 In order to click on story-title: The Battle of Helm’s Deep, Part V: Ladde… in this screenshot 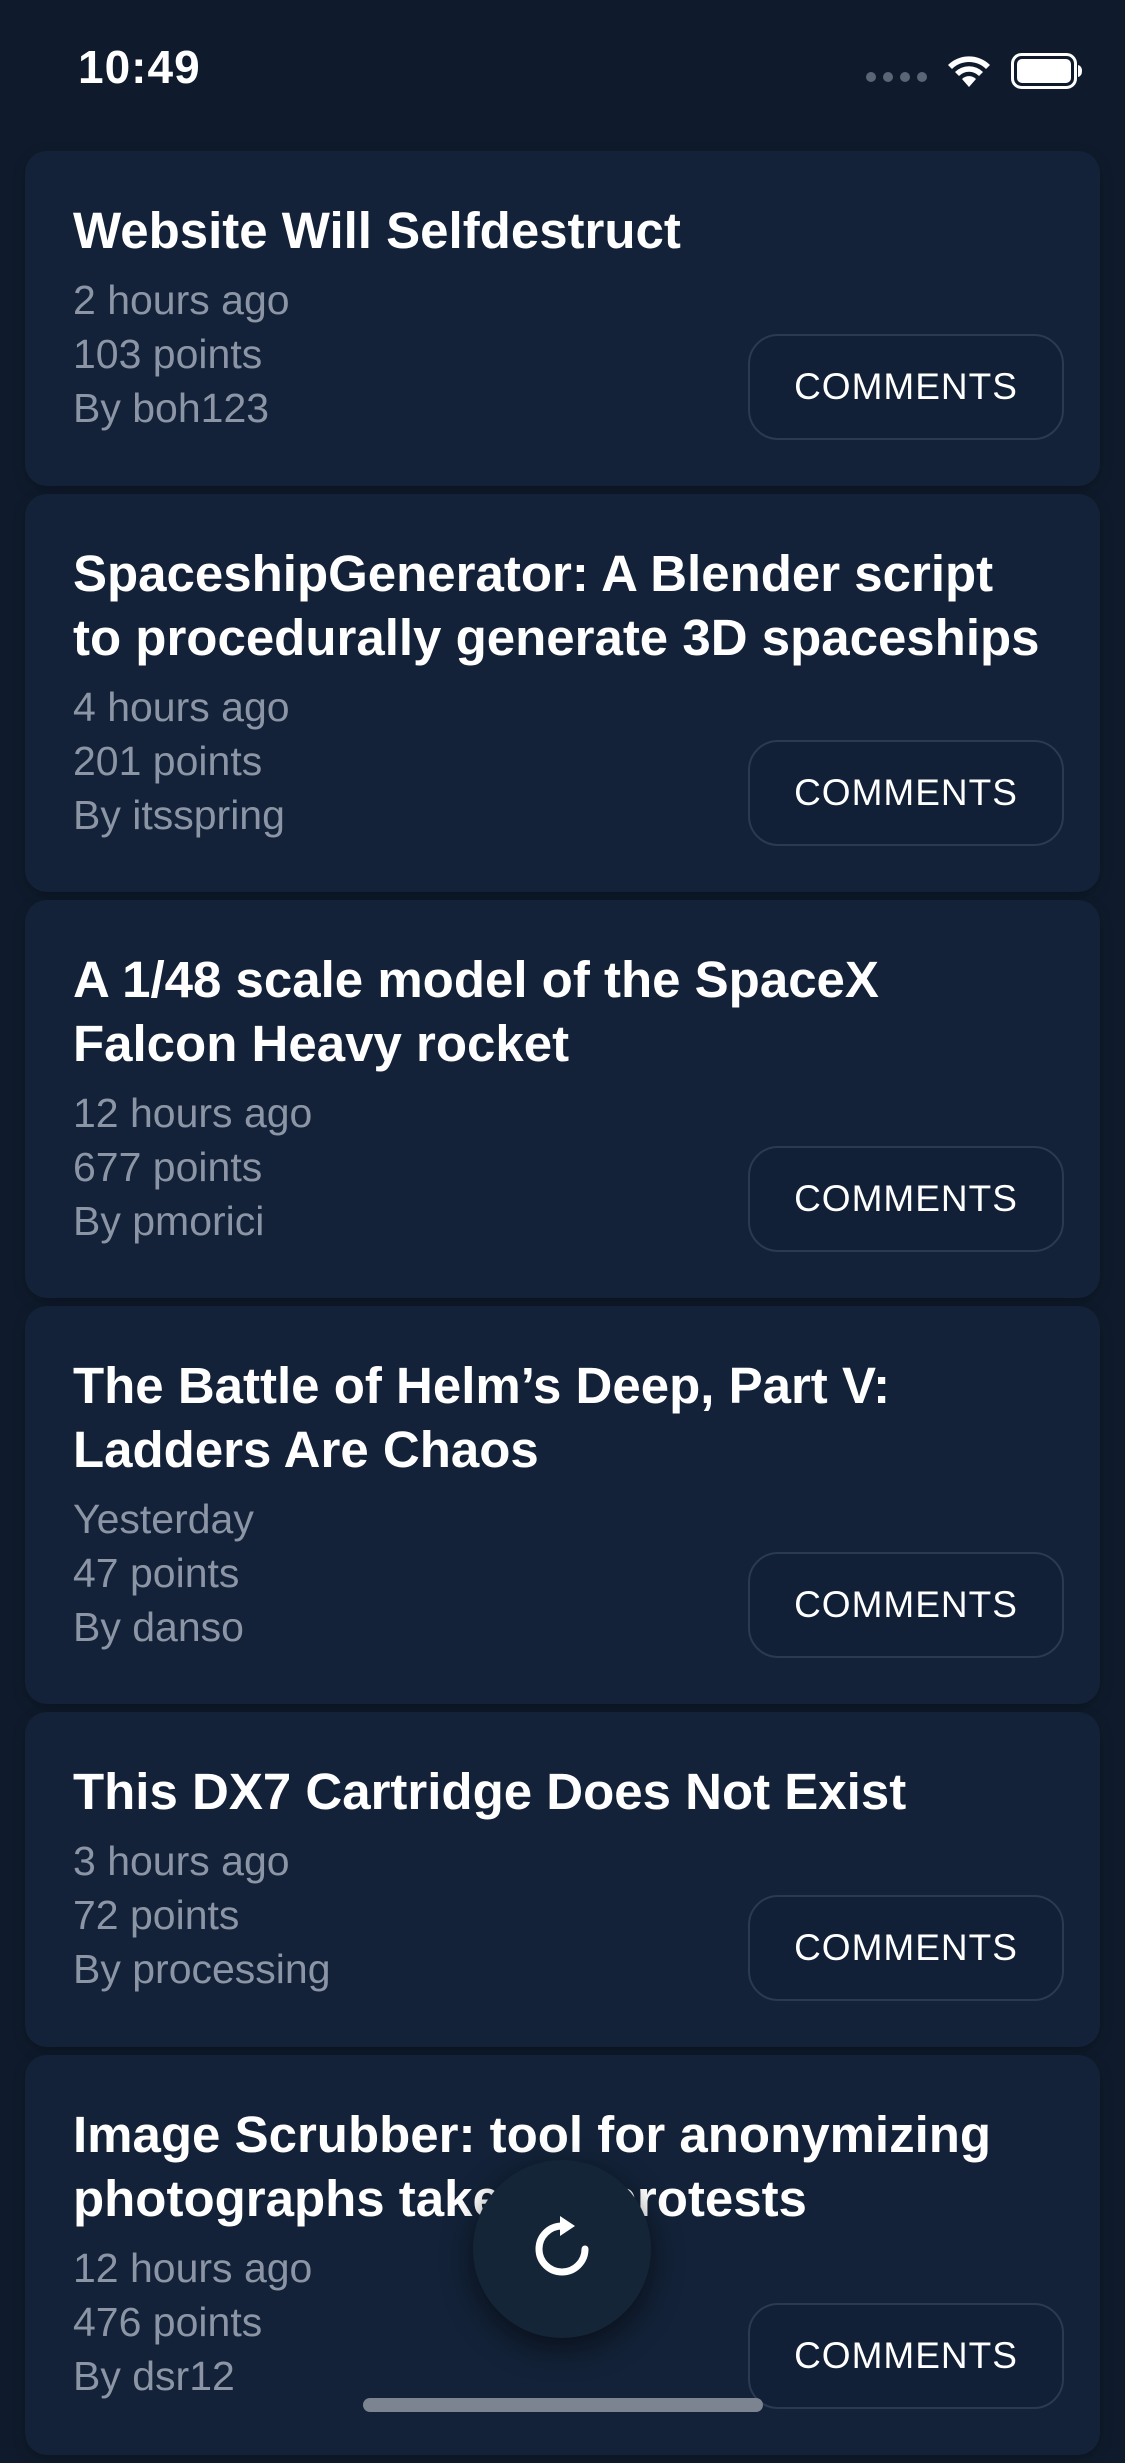, I will do `click(562, 1418)`.